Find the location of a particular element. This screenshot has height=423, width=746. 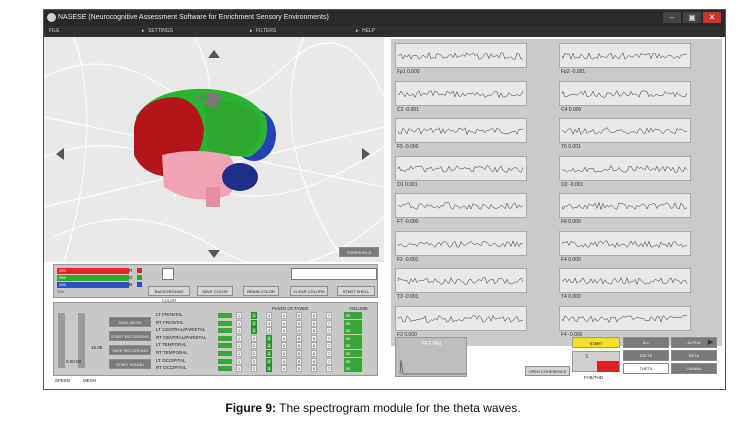

menu-help: HELP is located at coordinates (368, 31).